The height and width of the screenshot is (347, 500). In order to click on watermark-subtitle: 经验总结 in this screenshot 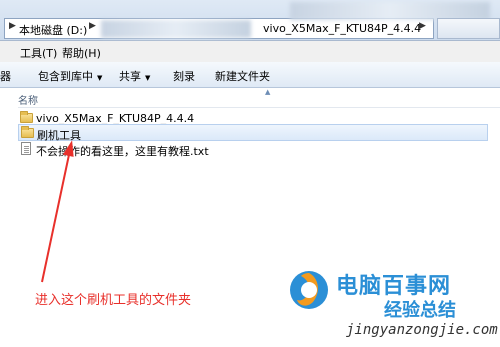, I will do `click(420, 310)`.